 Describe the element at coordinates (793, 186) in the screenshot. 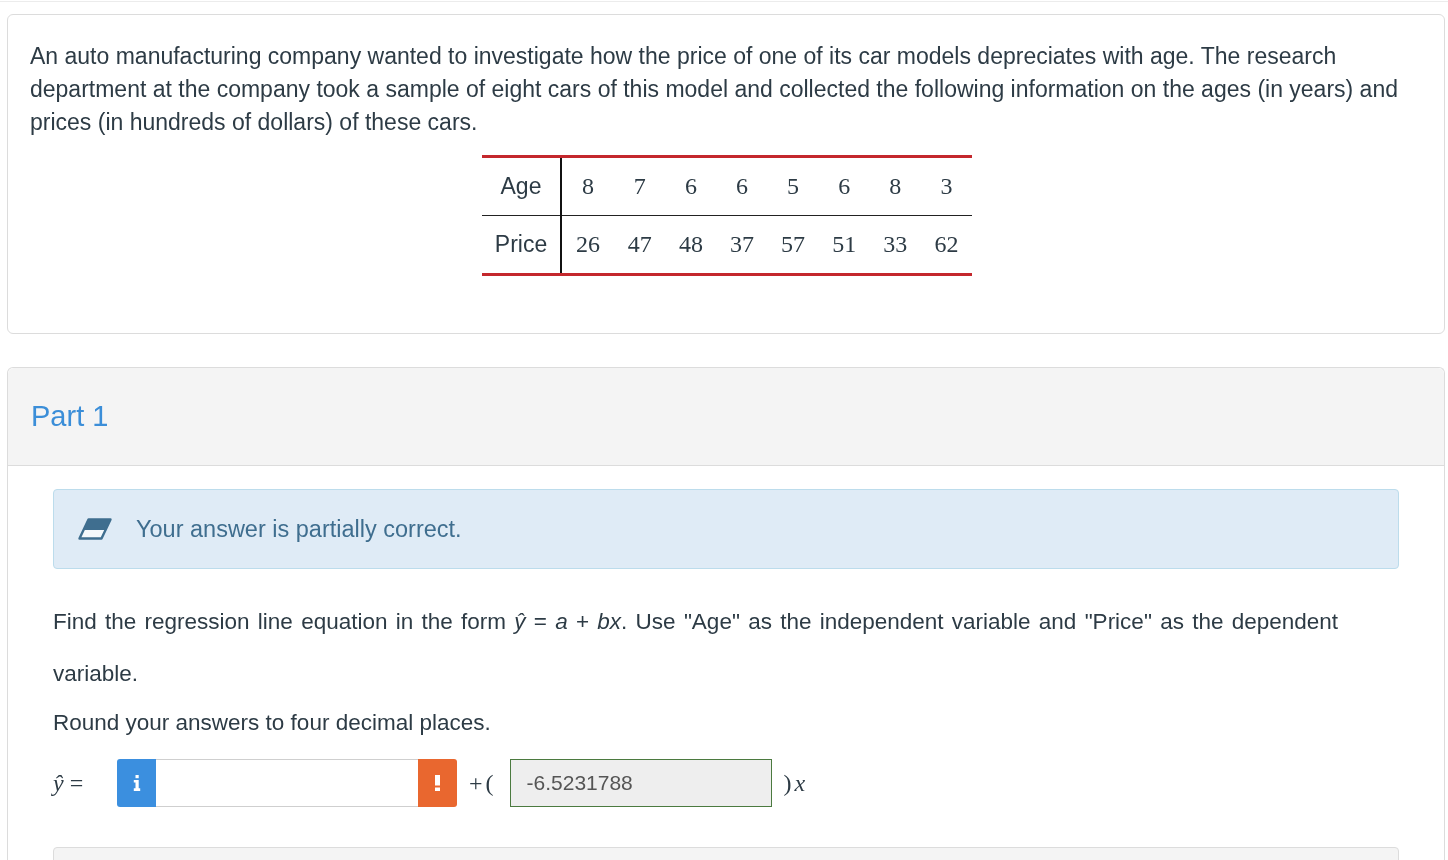

I see `table-cell: 5` at that location.